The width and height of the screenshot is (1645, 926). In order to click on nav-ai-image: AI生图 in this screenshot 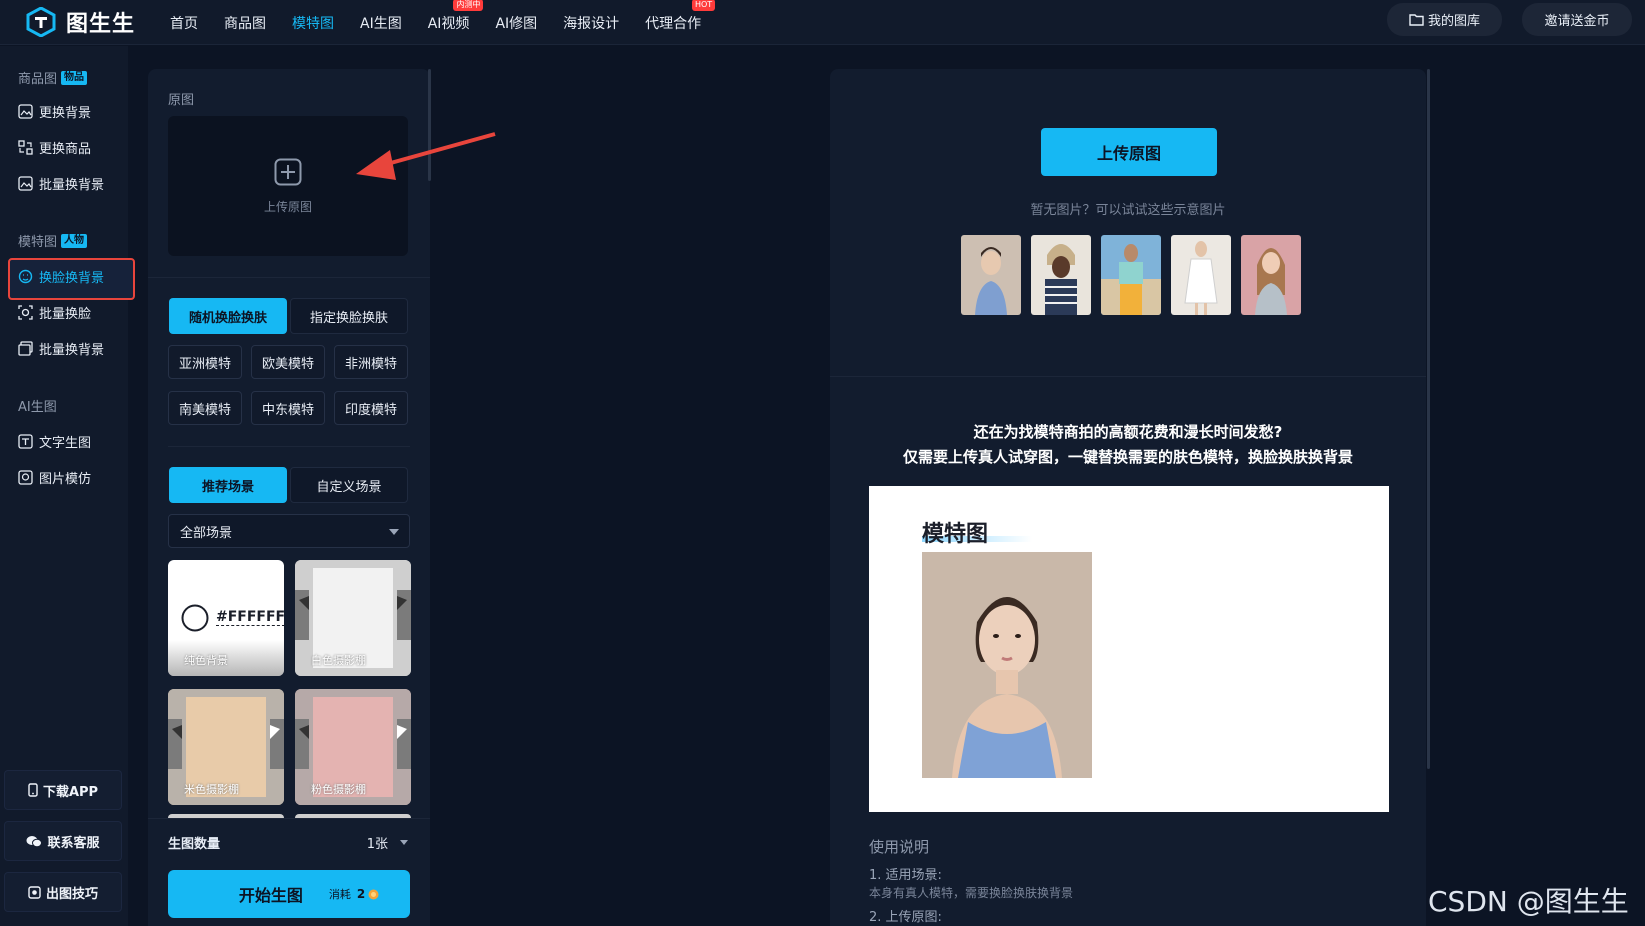, I will do `click(381, 23)`.